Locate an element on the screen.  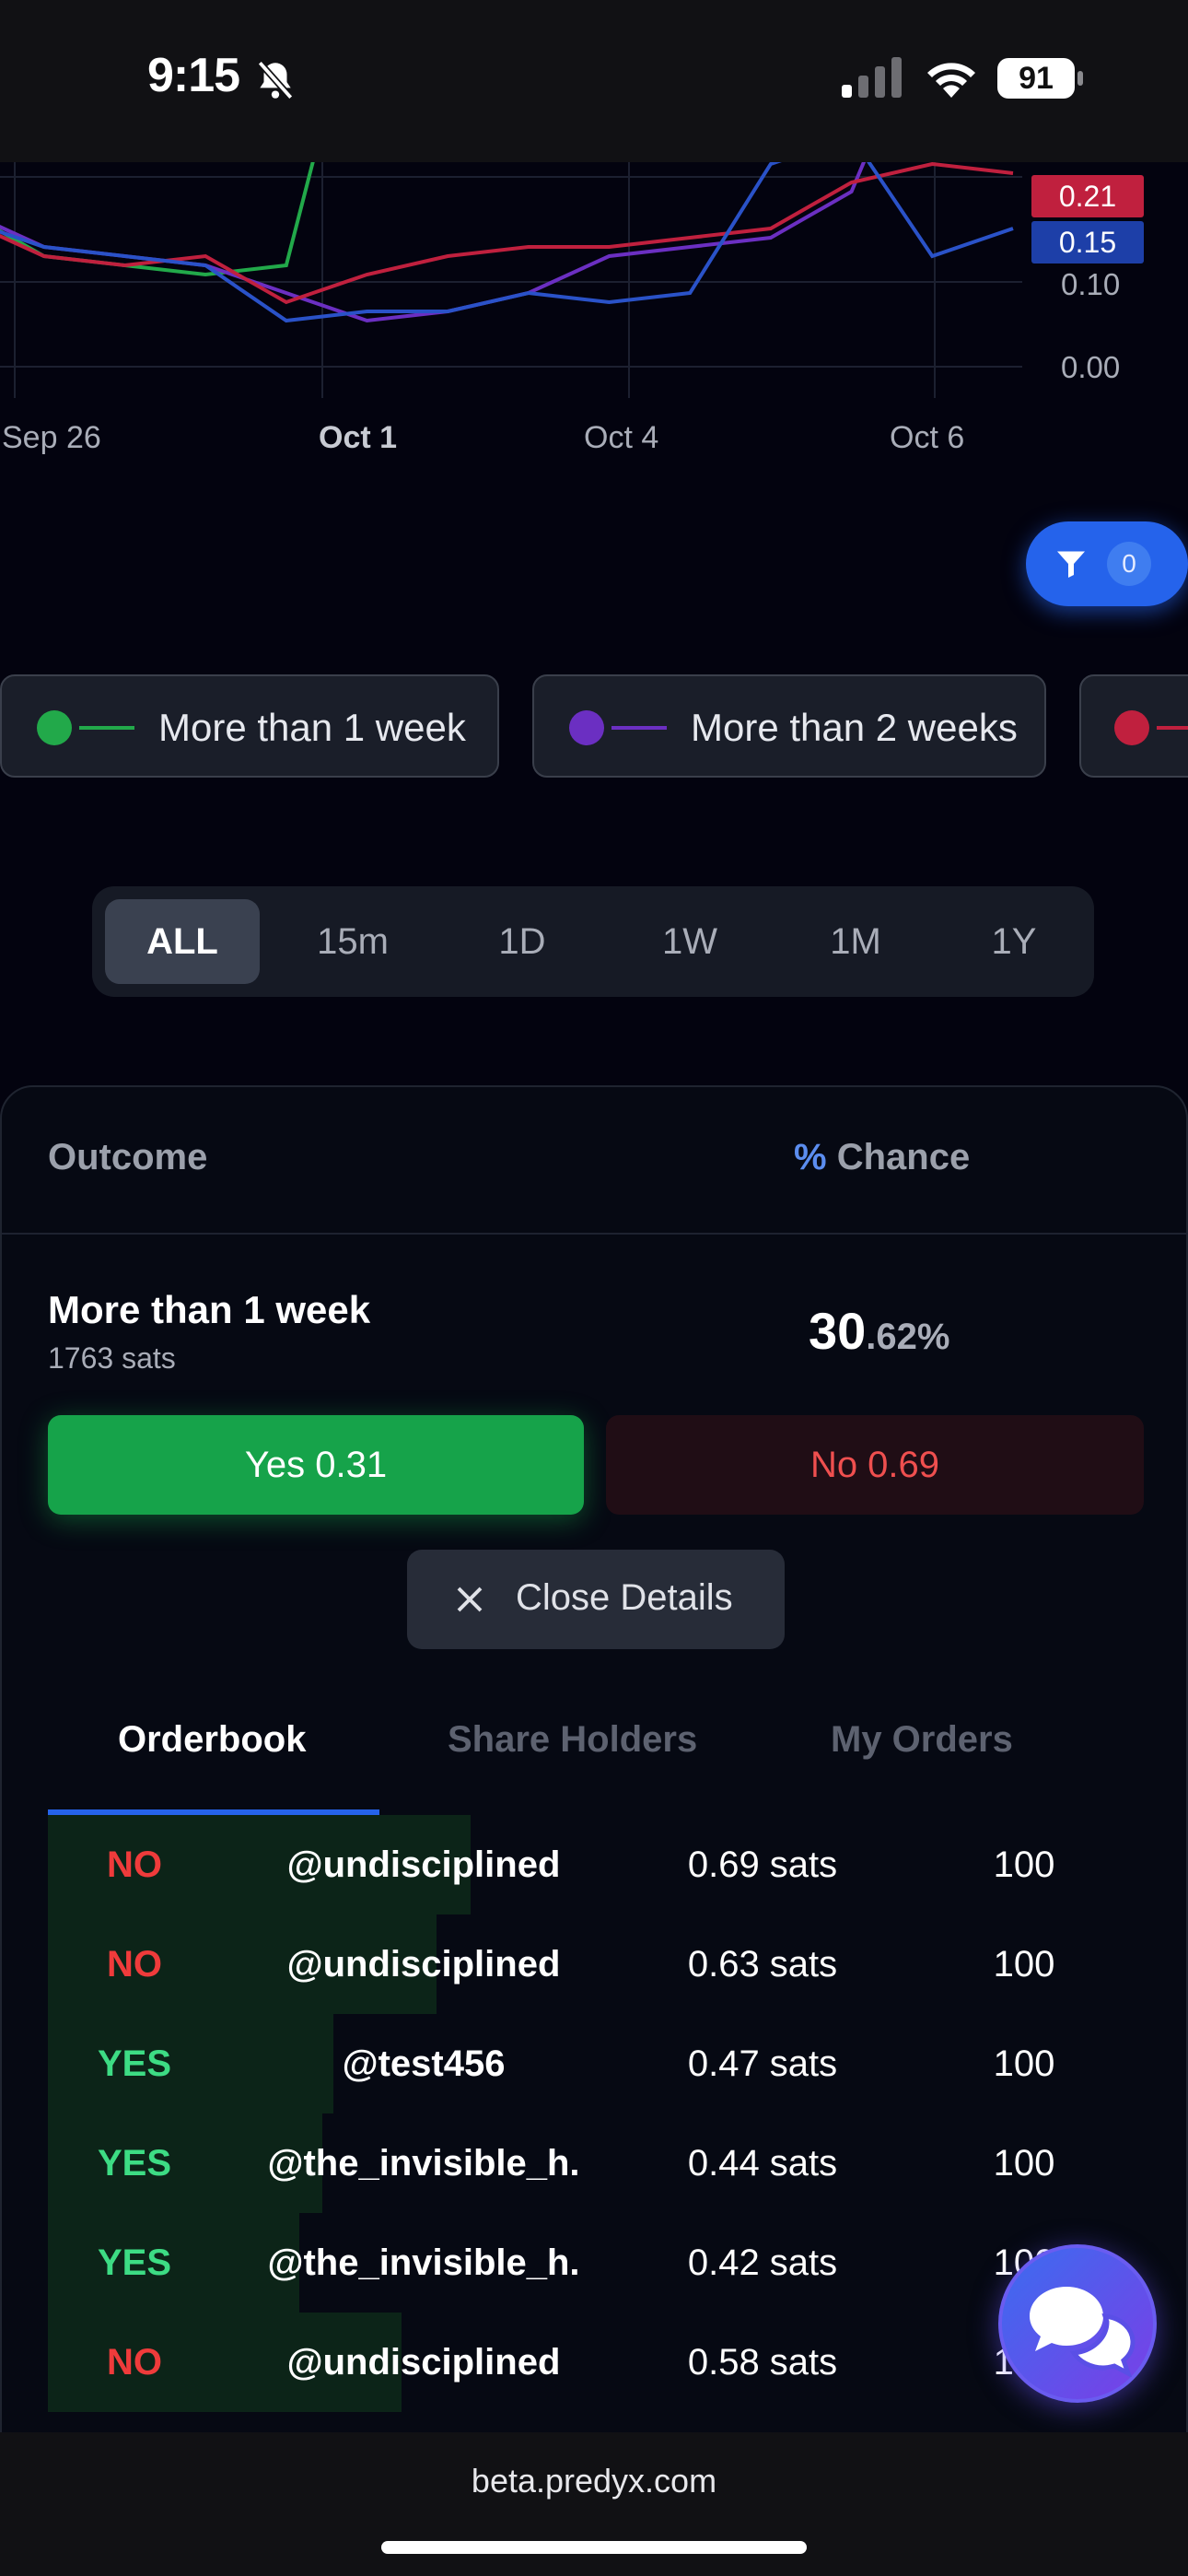
order-price: 0.58 sats is located at coordinates (800, 2362).